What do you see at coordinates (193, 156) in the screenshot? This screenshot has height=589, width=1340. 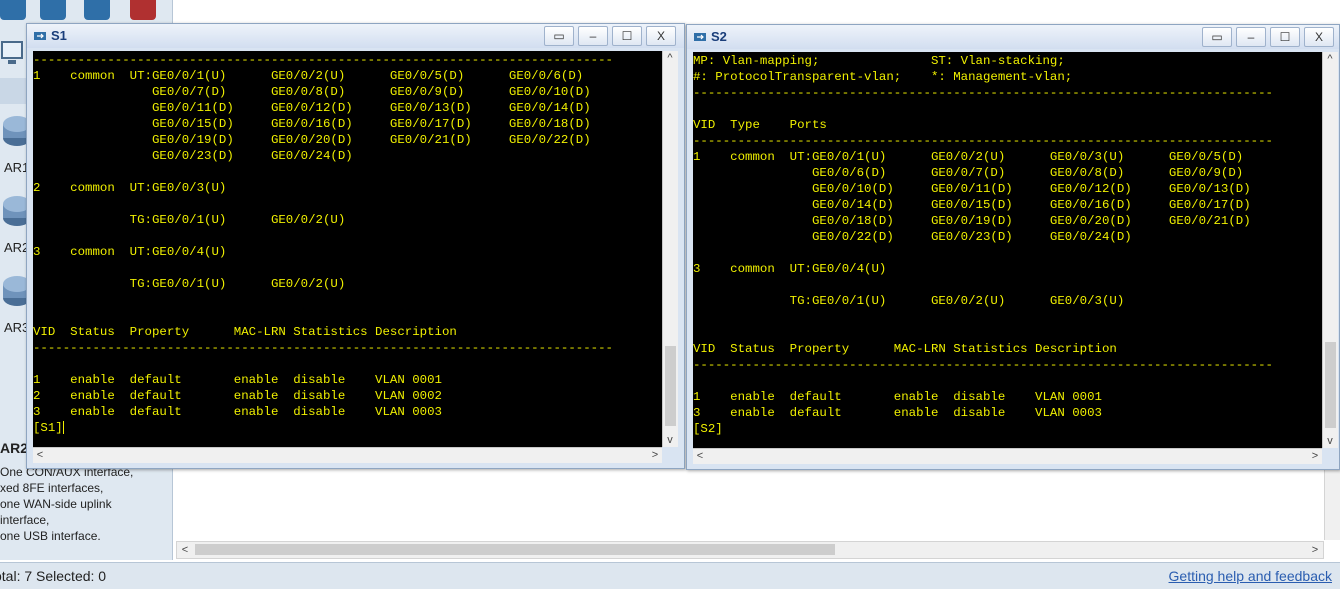 I see `terminal-line: GE0/0/23(D) GE0/0/24(D)` at bounding box center [193, 156].